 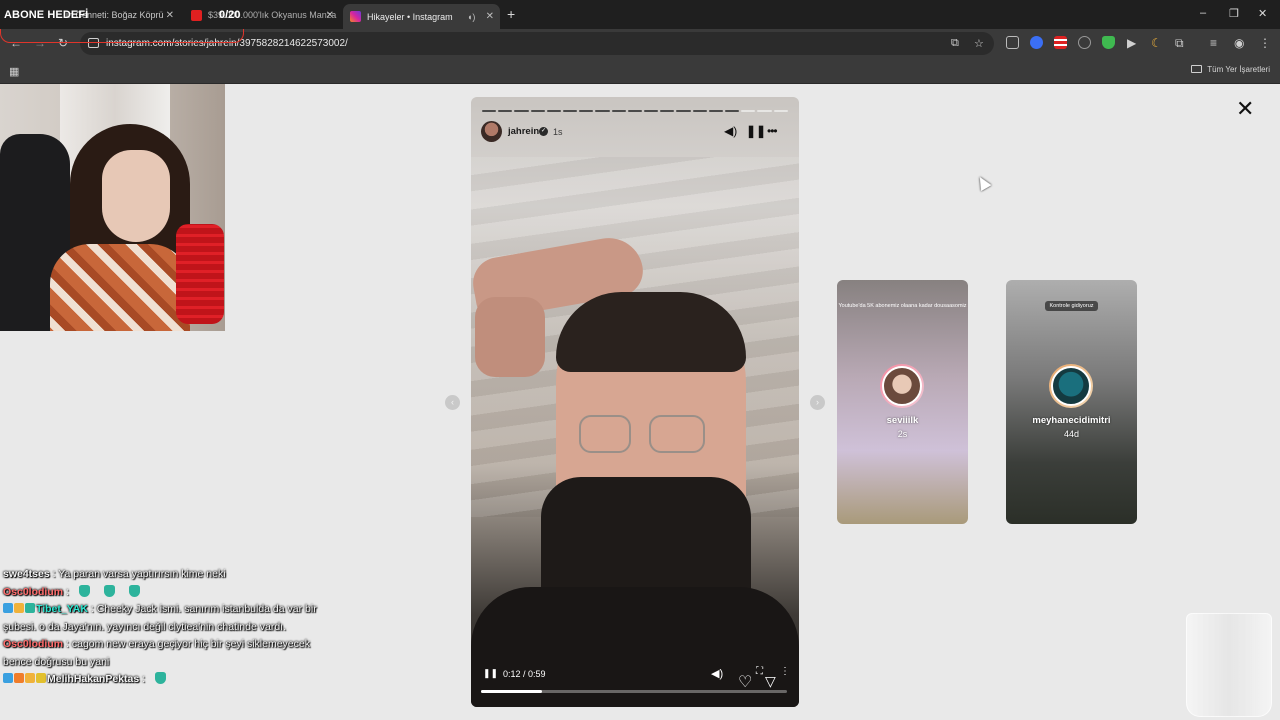 What do you see at coordinates (1131, 43) in the screenshot?
I see `extension-play-icon: ▶` at bounding box center [1131, 43].